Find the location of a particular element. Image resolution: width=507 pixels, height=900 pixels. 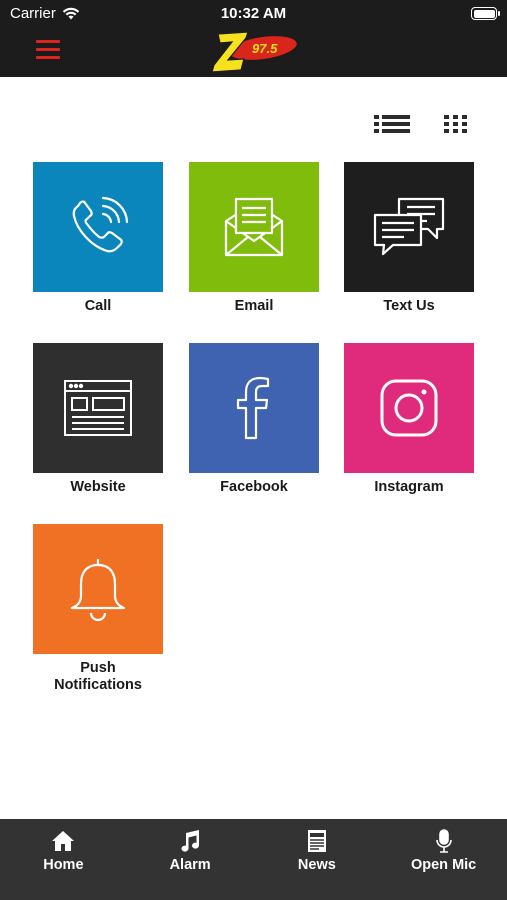

call-label: Call is located at coordinates (98, 306).